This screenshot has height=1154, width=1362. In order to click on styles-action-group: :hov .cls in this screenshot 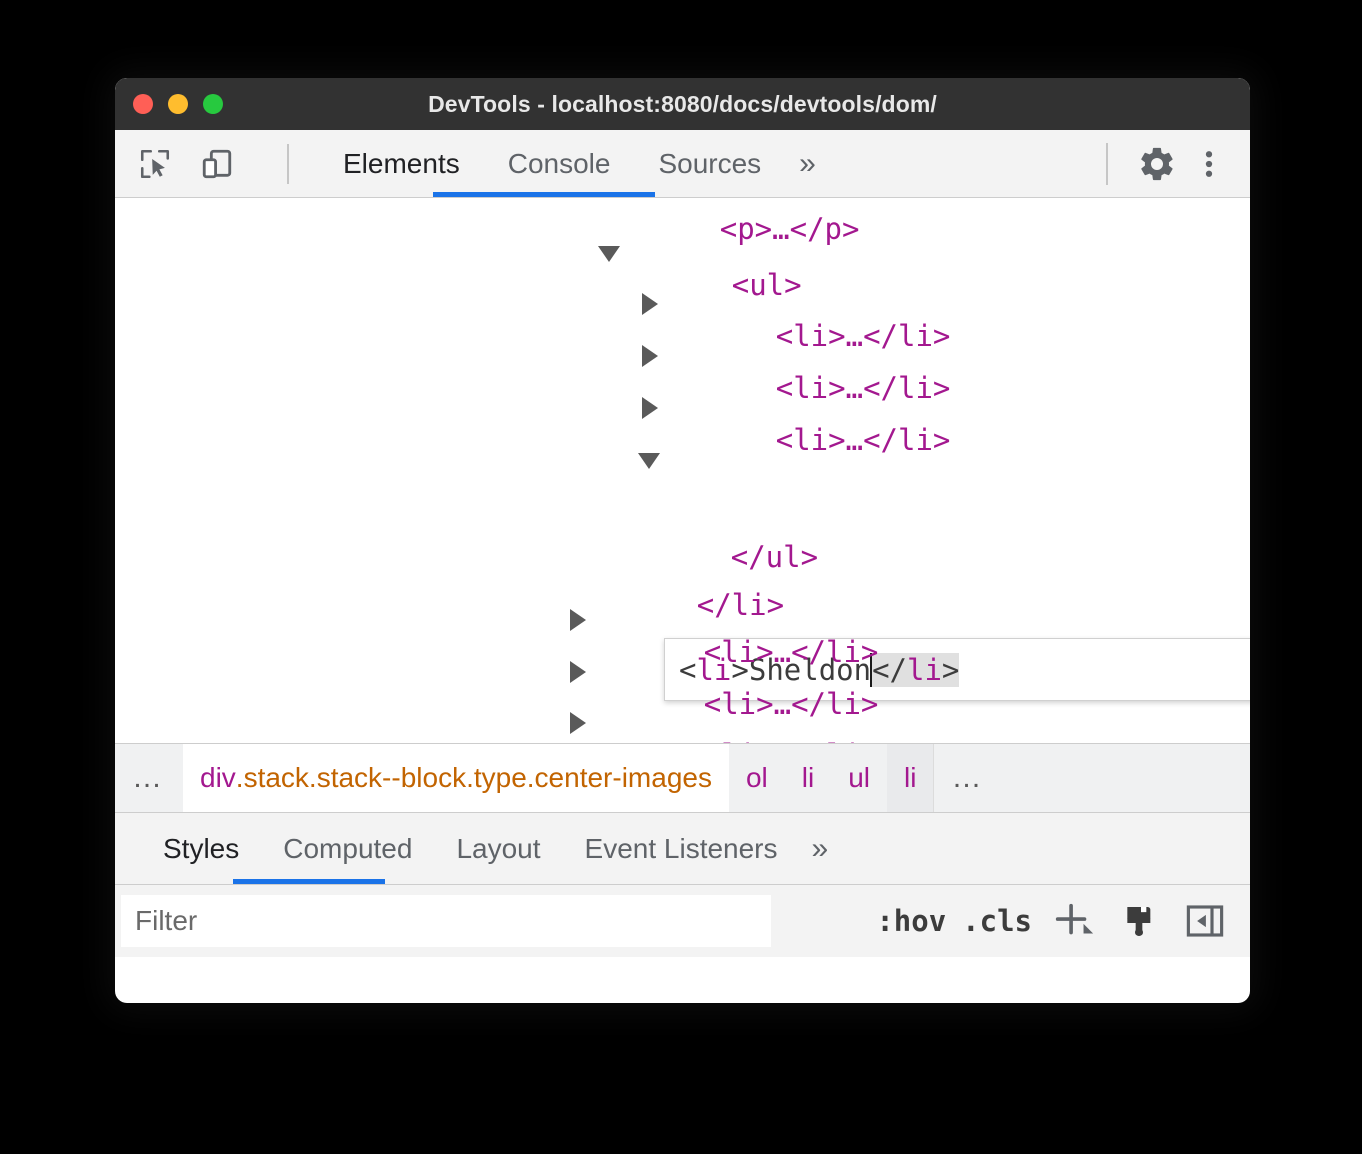, I will do `click(1056, 921)`.